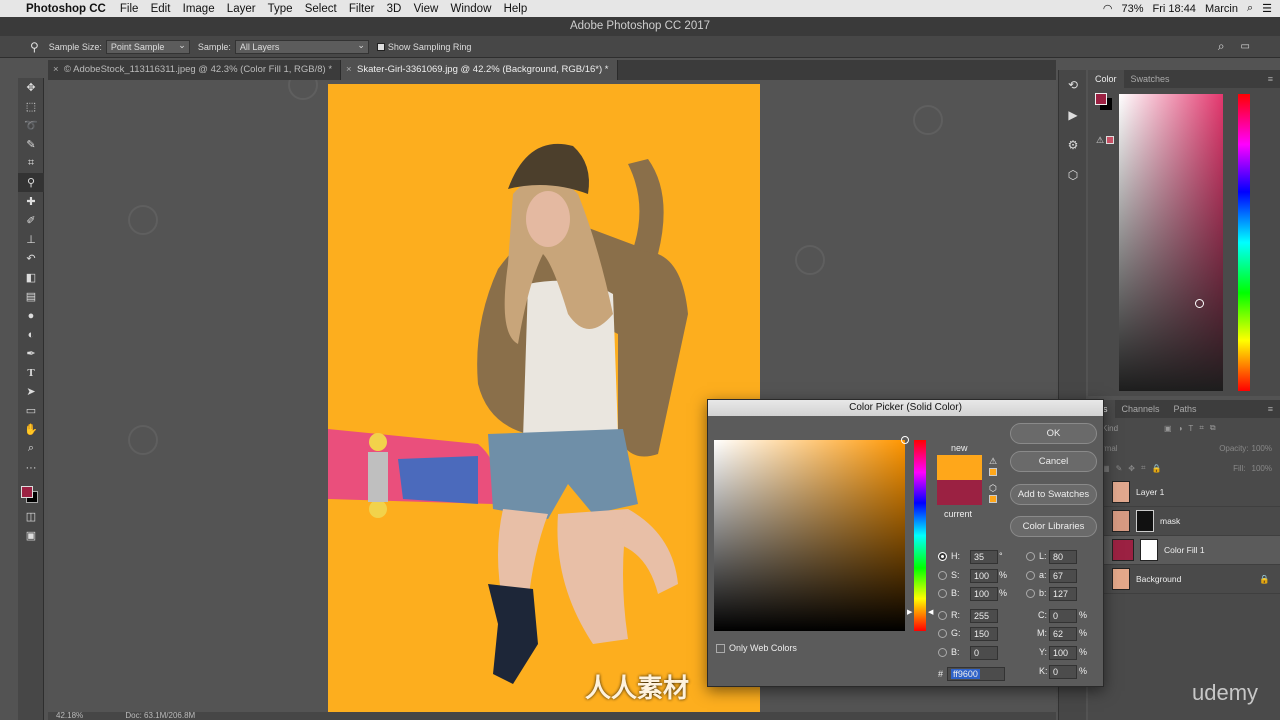 Image resolution: width=1280 pixels, height=720 pixels. I want to click on k-field: 0, so click(1063, 672).